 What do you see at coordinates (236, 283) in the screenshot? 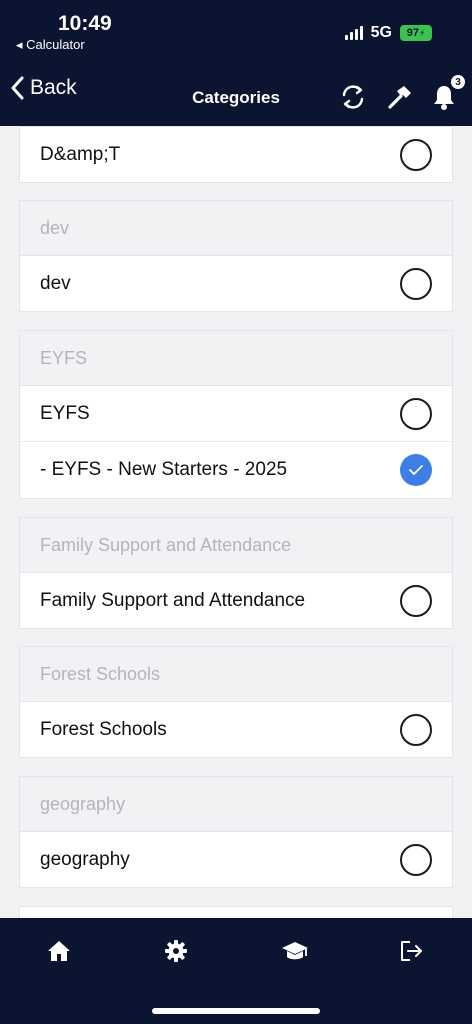
I see `list-item: dev` at bounding box center [236, 283].